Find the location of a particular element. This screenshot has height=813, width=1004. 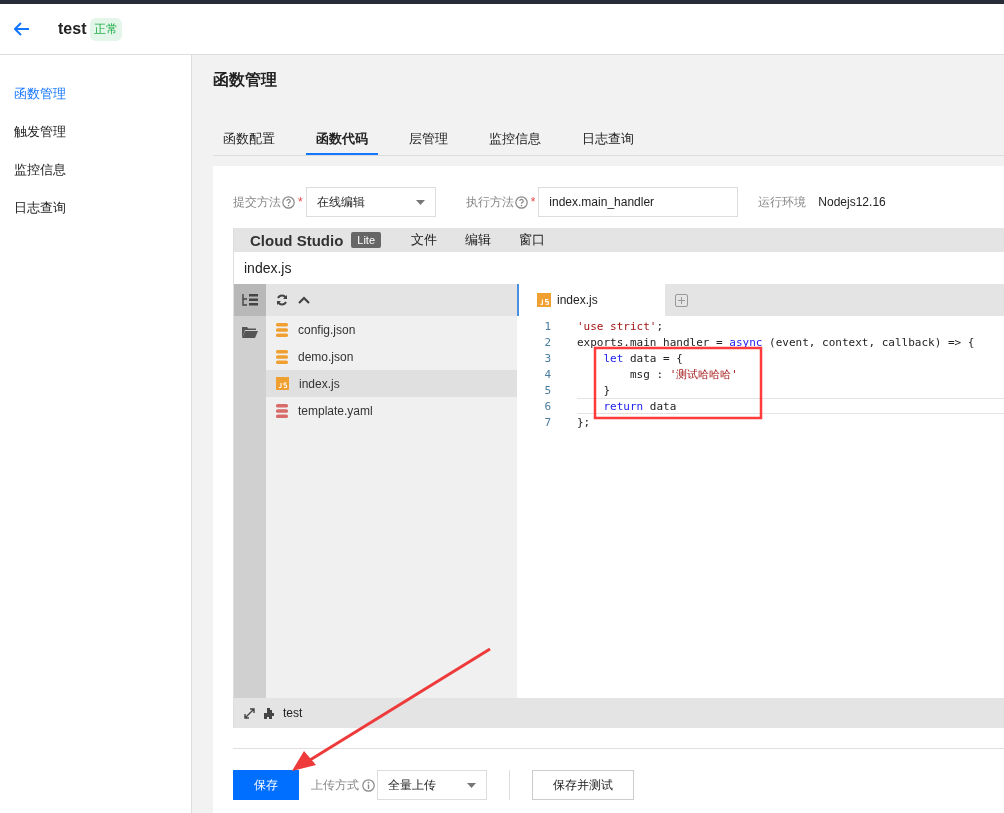

code-line: 'use strict'; is located at coordinates (621, 326).